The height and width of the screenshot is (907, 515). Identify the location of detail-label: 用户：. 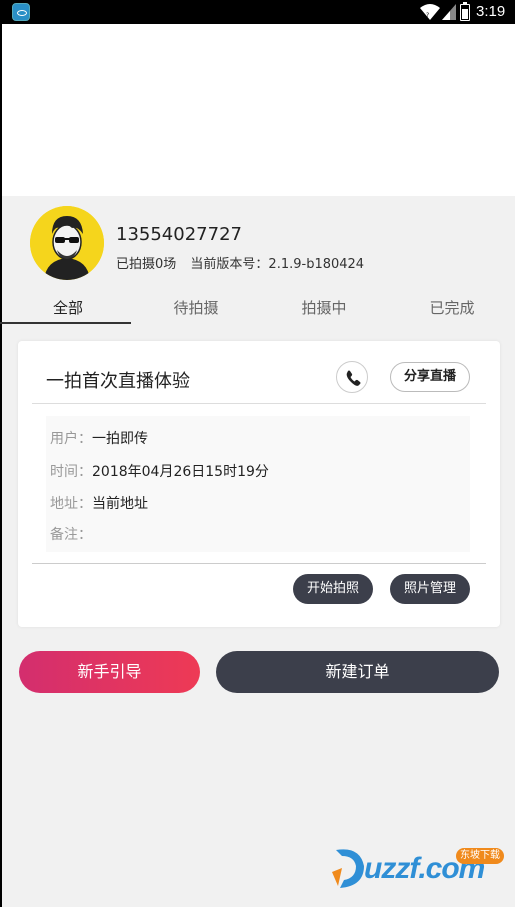
(71, 439).